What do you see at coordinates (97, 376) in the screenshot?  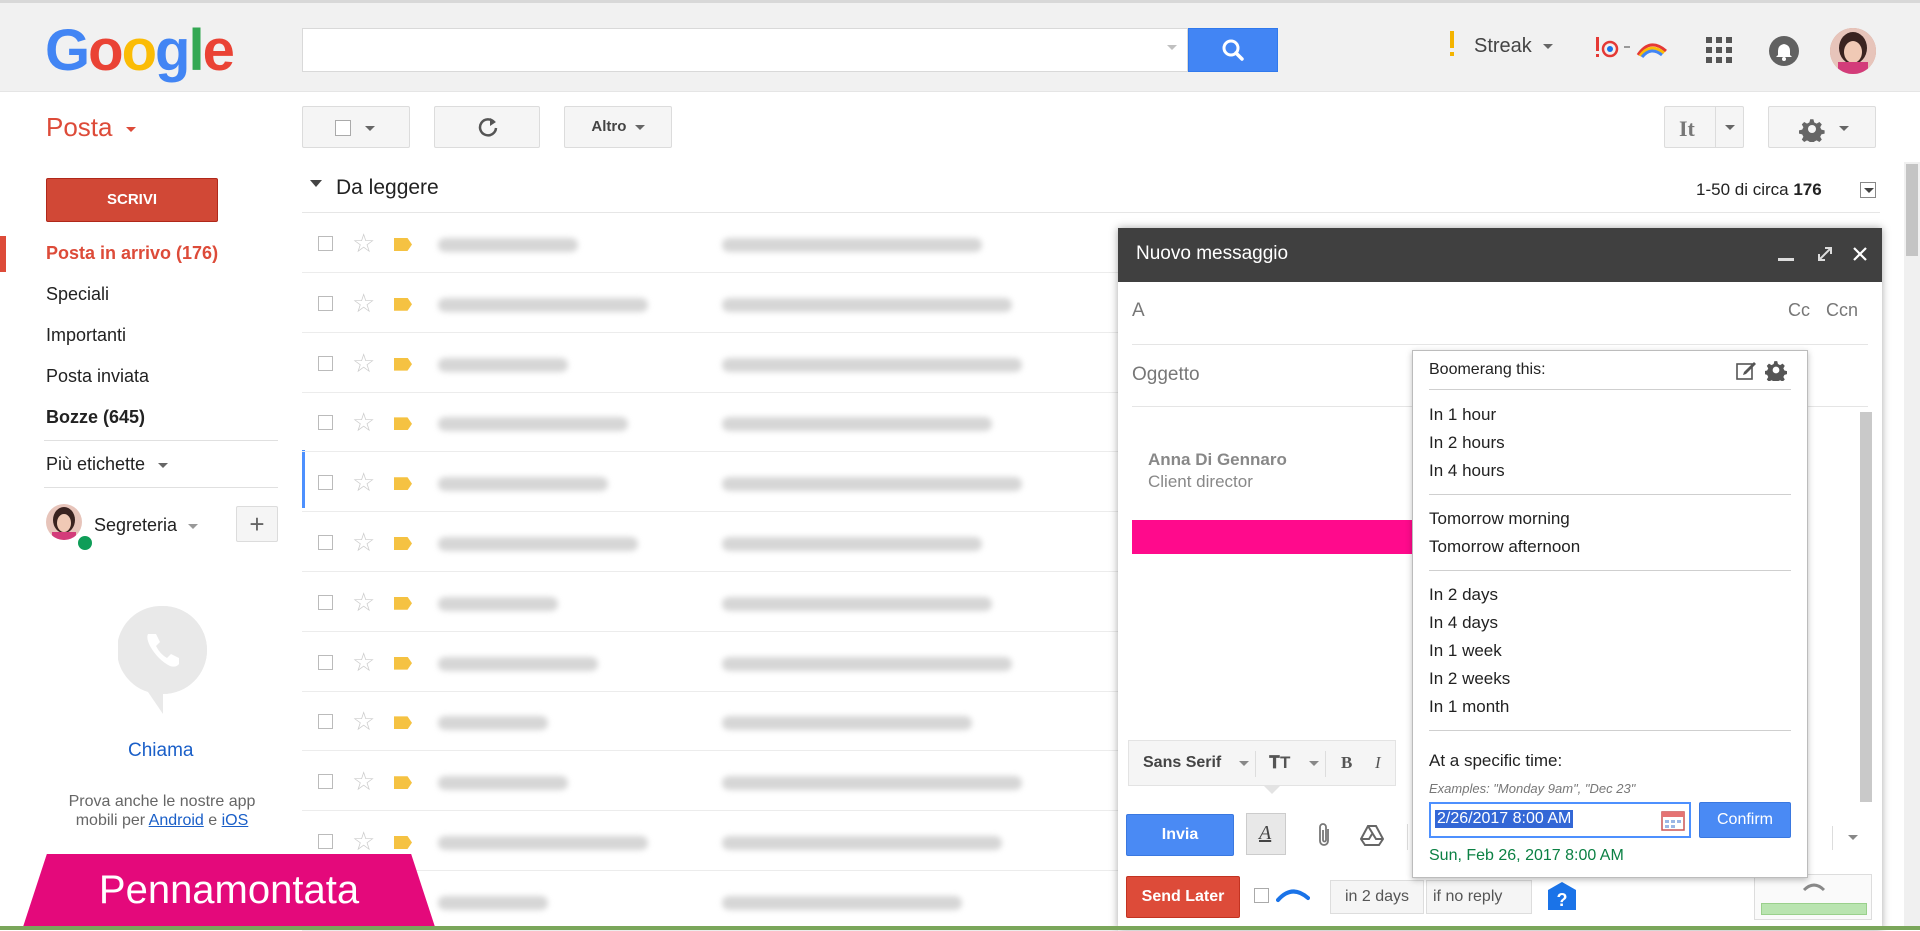 I see `sidebar-item-sent: Posta inviata` at bounding box center [97, 376].